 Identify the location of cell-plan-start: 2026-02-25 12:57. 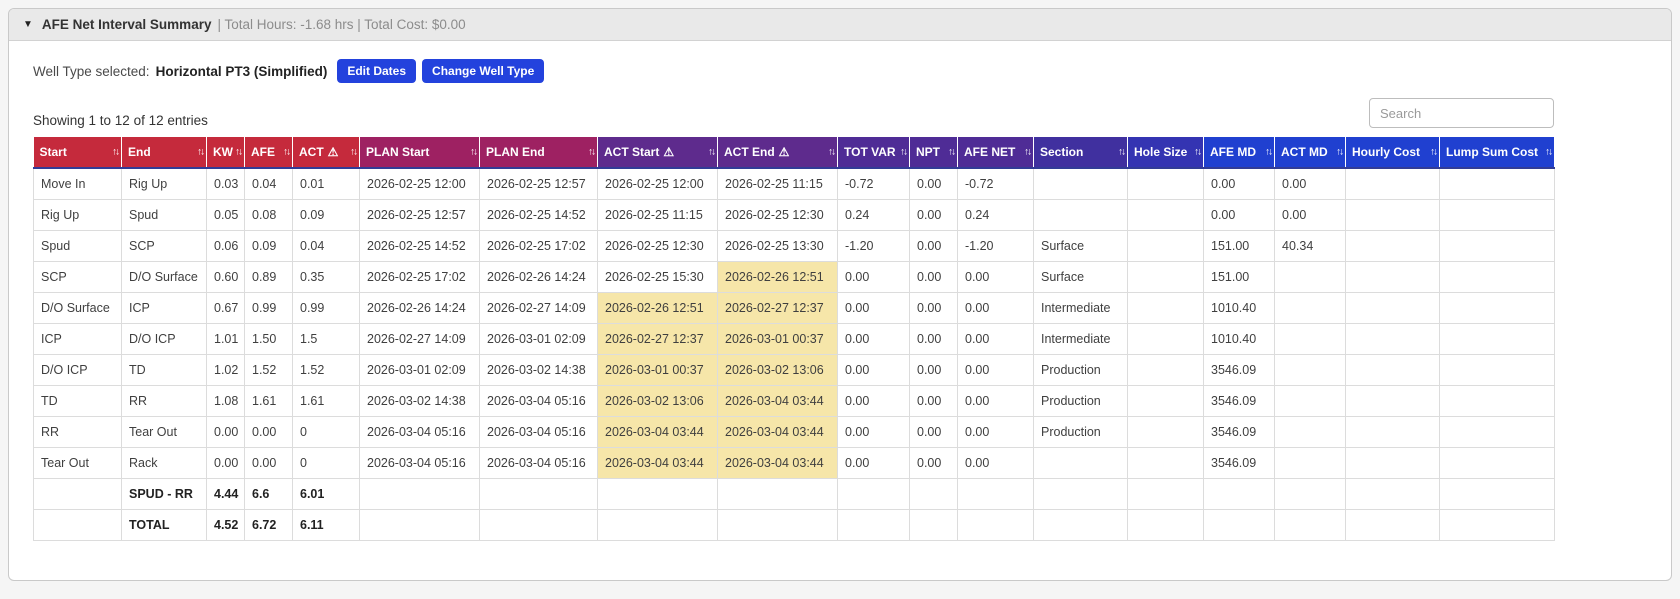
(419, 215).